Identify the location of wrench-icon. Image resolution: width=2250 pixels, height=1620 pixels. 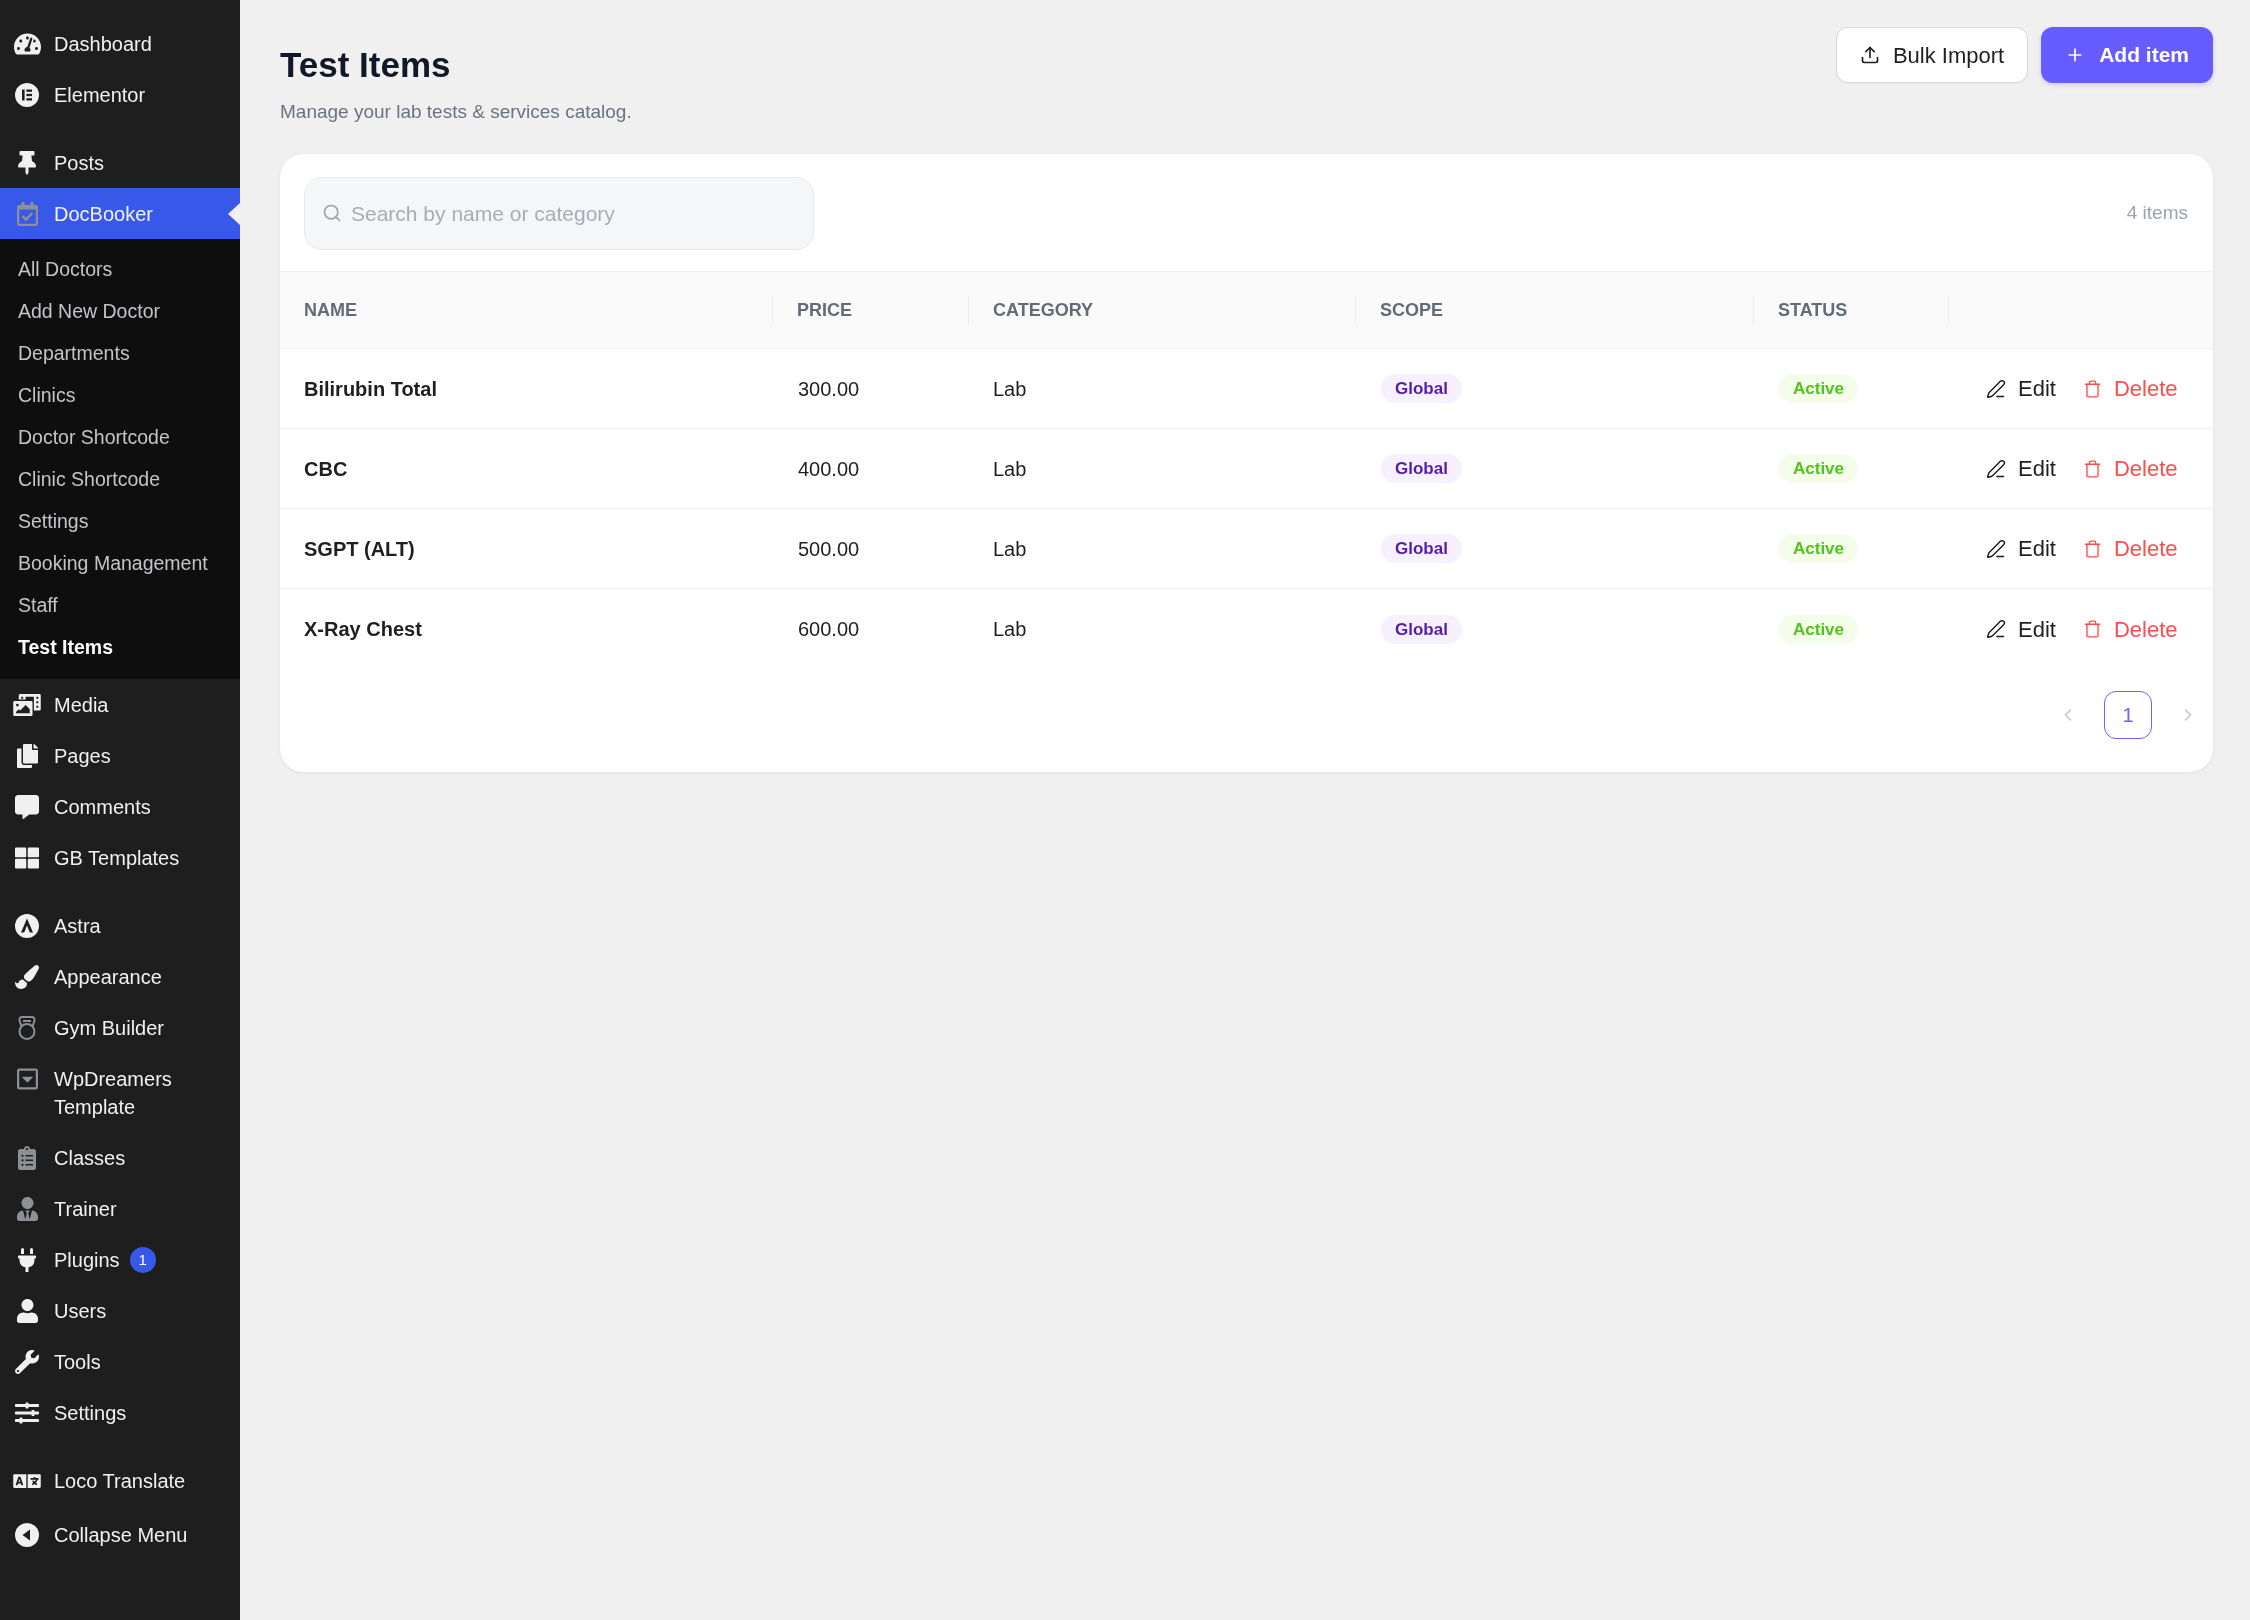
(27, 1361).